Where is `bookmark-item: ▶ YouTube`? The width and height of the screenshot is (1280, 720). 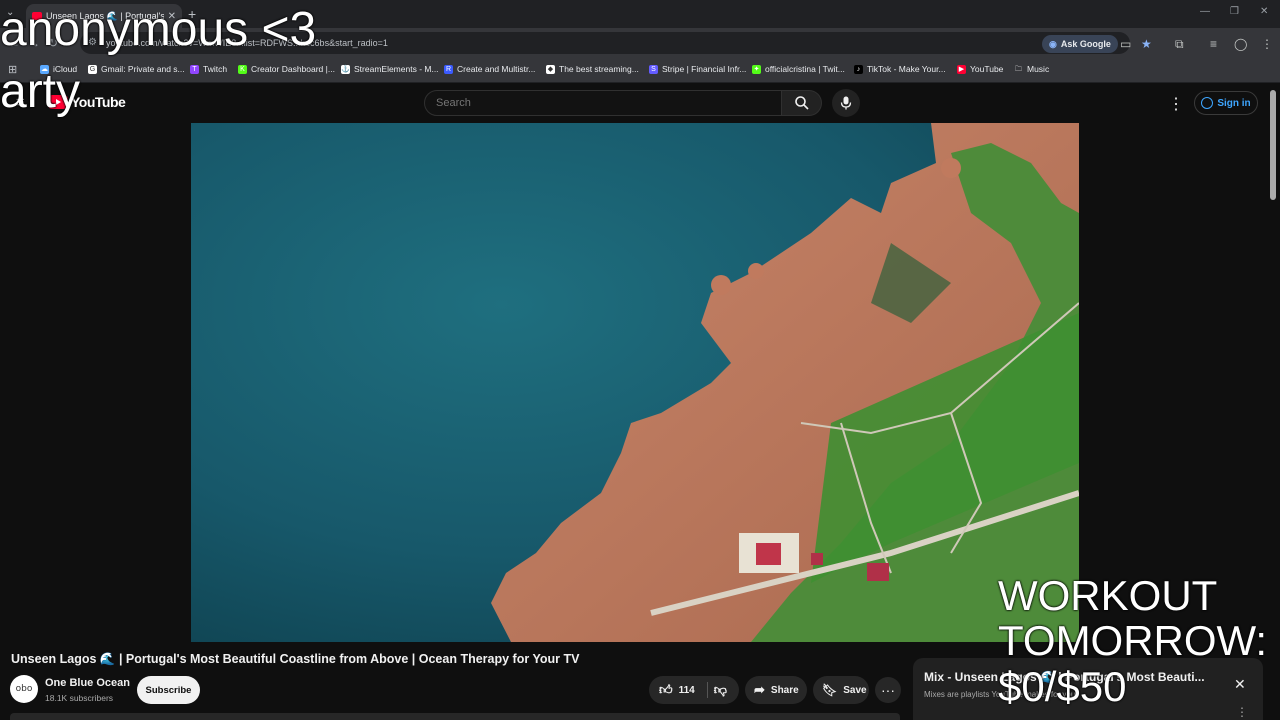 bookmark-item: ▶ YouTube is located at coordinates (980, 69).